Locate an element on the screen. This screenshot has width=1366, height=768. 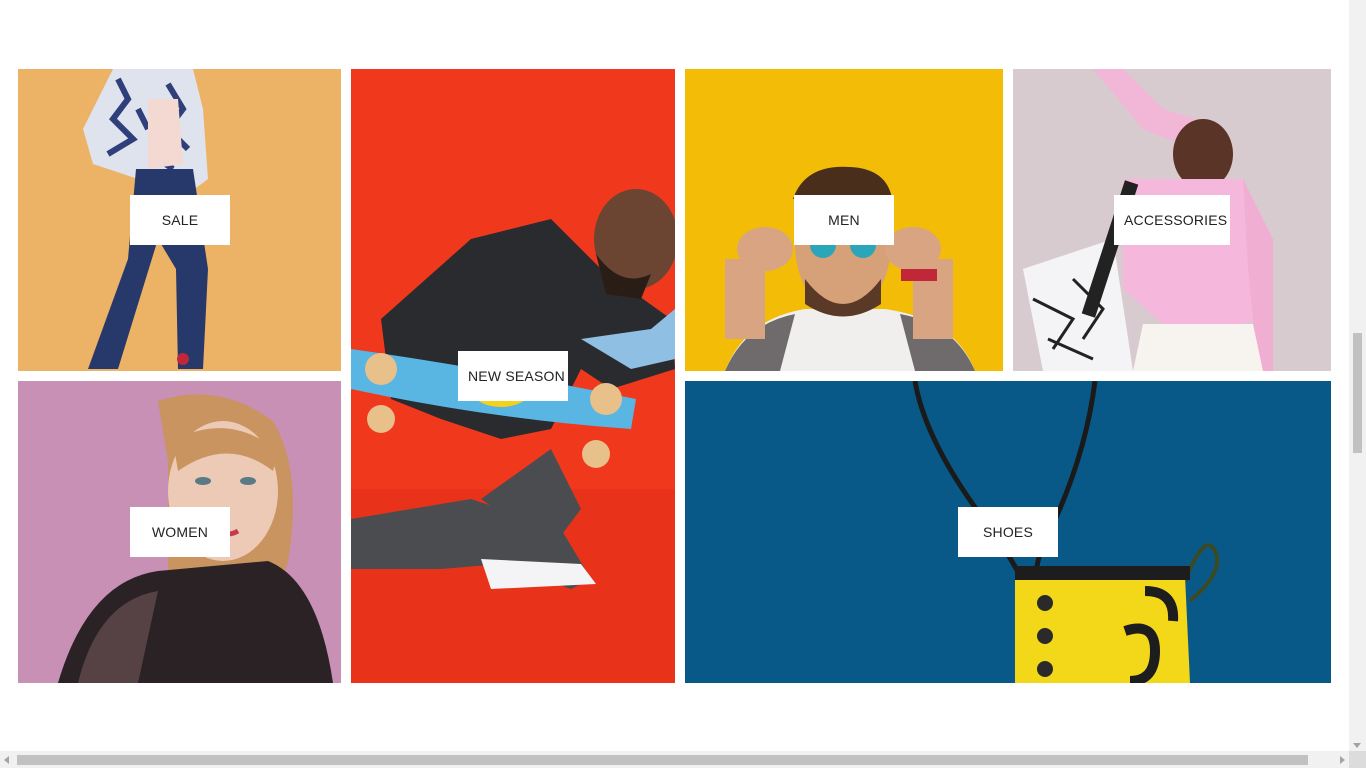
category-label: NEW SEASON is located at coordinates (513, 376).